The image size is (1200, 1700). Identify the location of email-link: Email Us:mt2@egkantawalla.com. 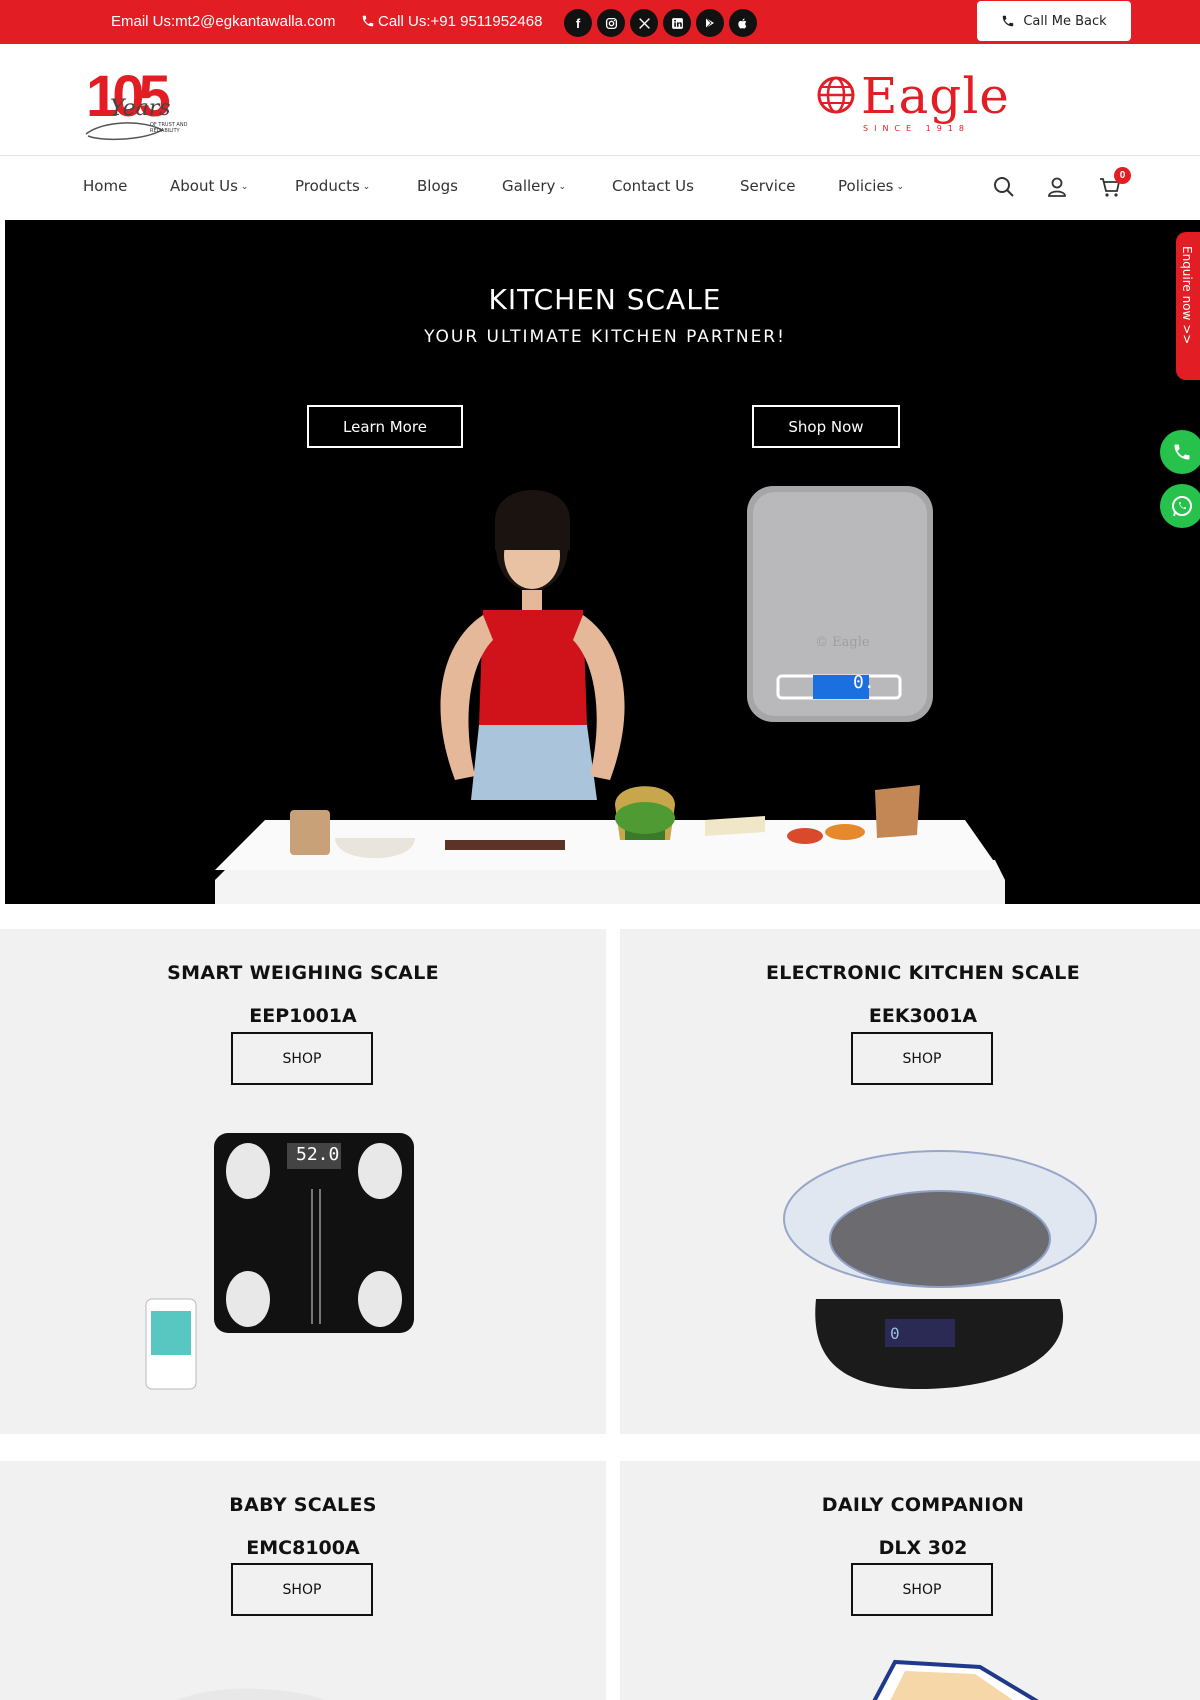
(223, 21).